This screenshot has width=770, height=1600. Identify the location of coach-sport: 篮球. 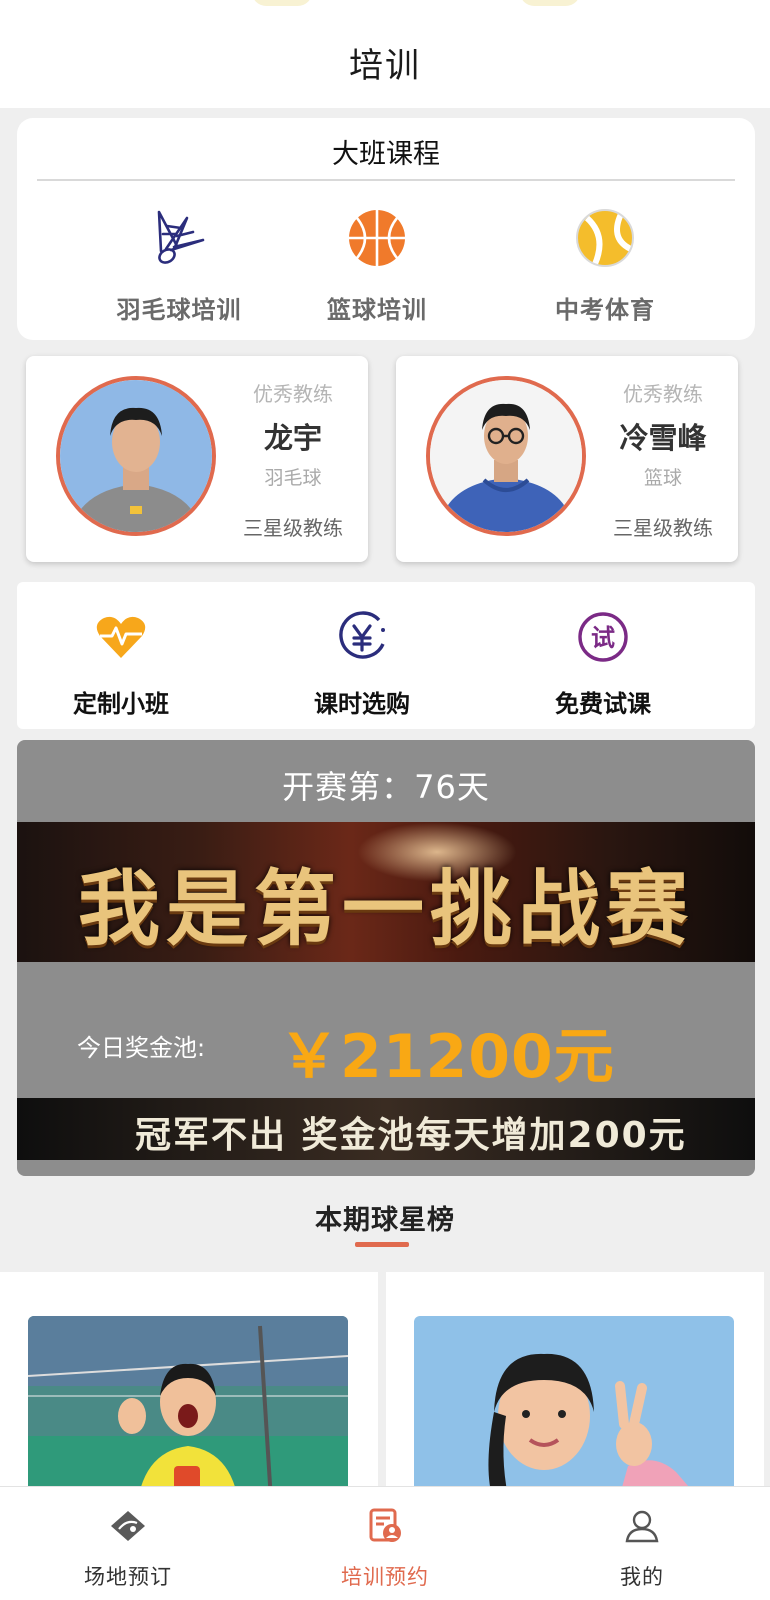
(662, 478).